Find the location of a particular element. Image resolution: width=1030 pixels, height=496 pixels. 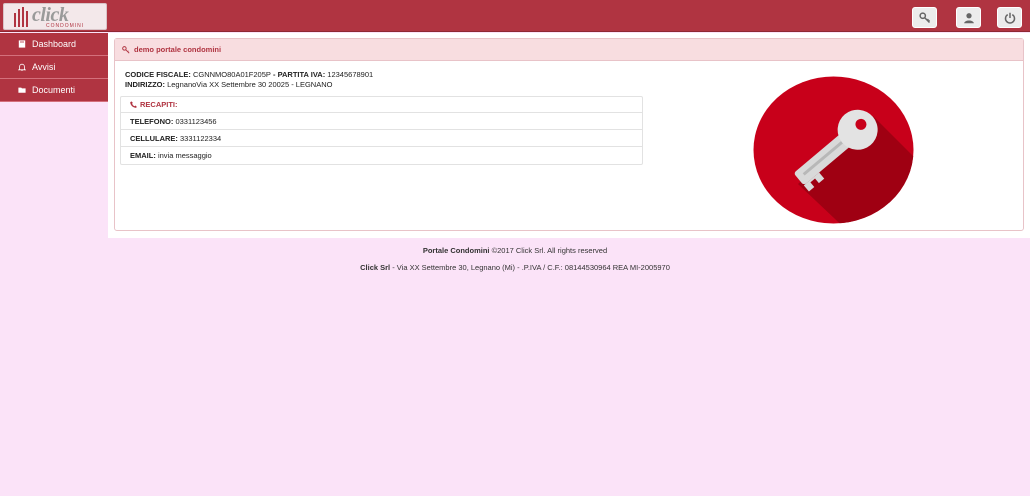

key-illustration is located at coordinates (833, 150).